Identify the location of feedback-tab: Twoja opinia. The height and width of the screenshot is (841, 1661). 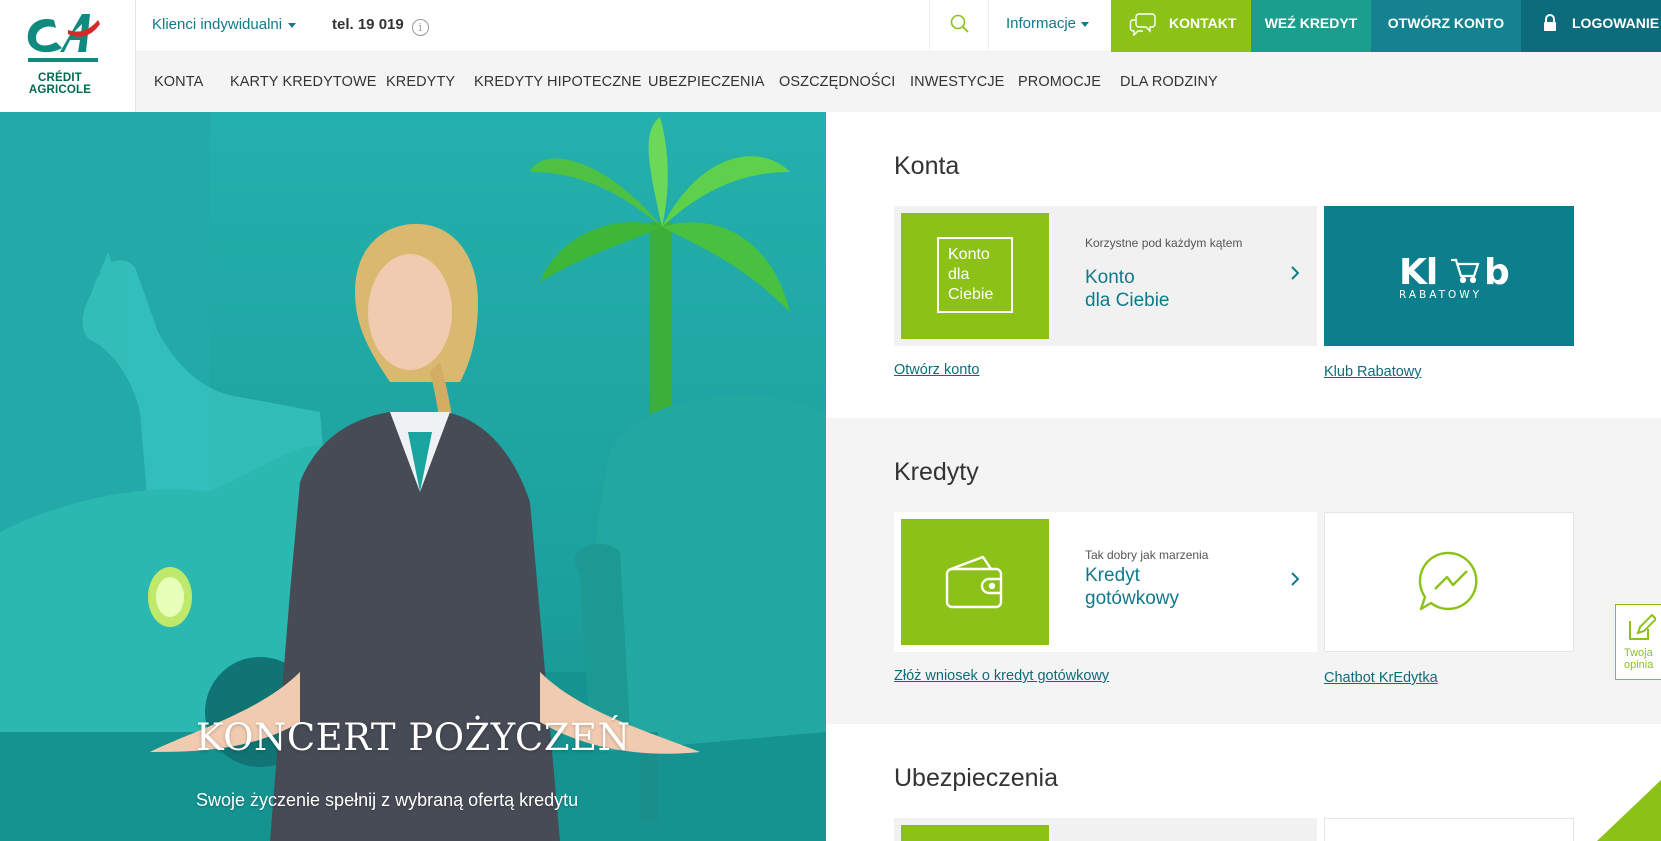
(1638, 642).